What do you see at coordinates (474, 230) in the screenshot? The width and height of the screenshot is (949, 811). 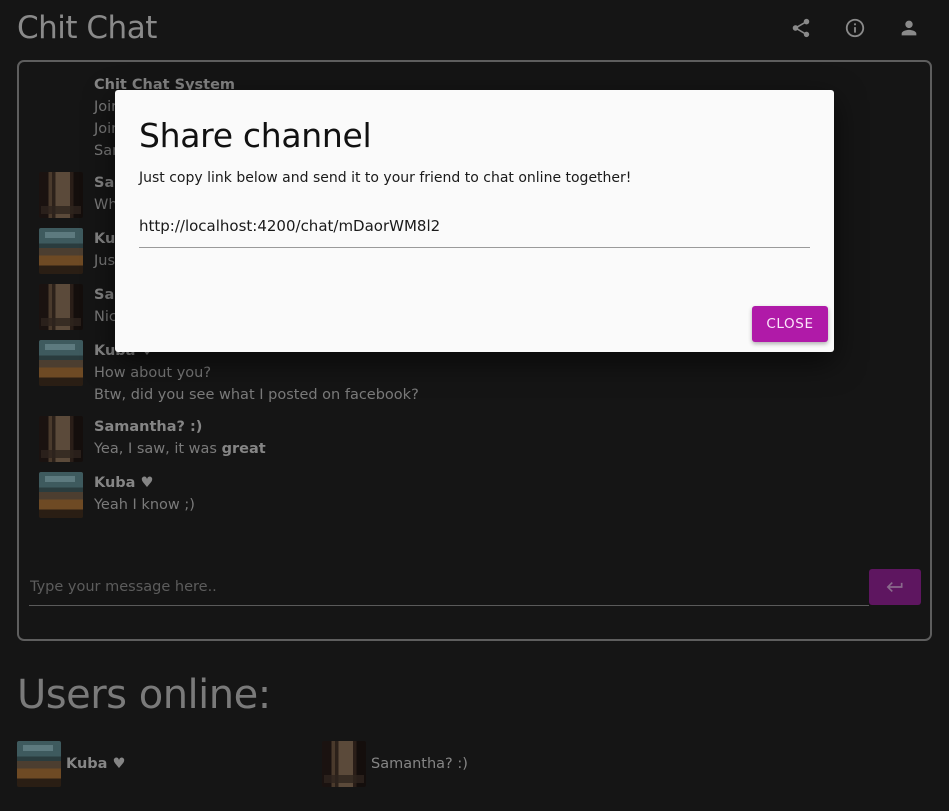 I see `share-link-field: http://localhost:4200/chat/mDaorWM8l2` at bounding box center [474, 230].